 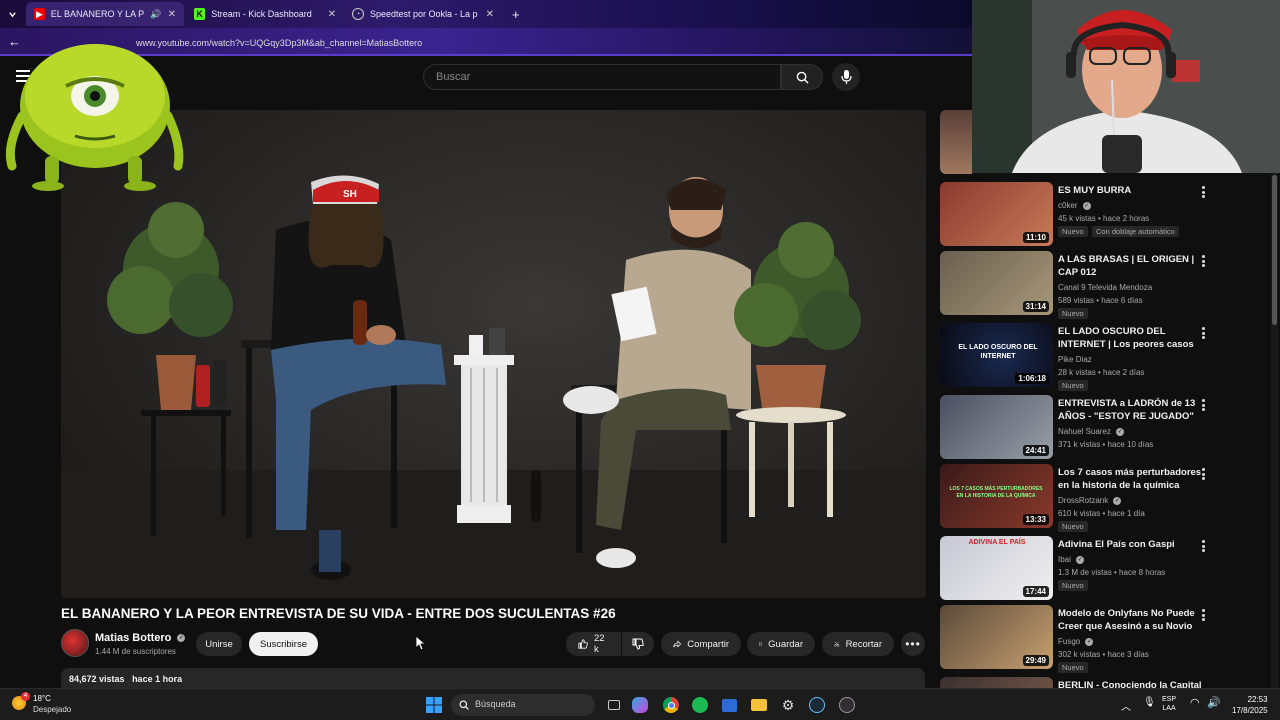 I want to click on video-thumbnail, so click(x=996, y=682).